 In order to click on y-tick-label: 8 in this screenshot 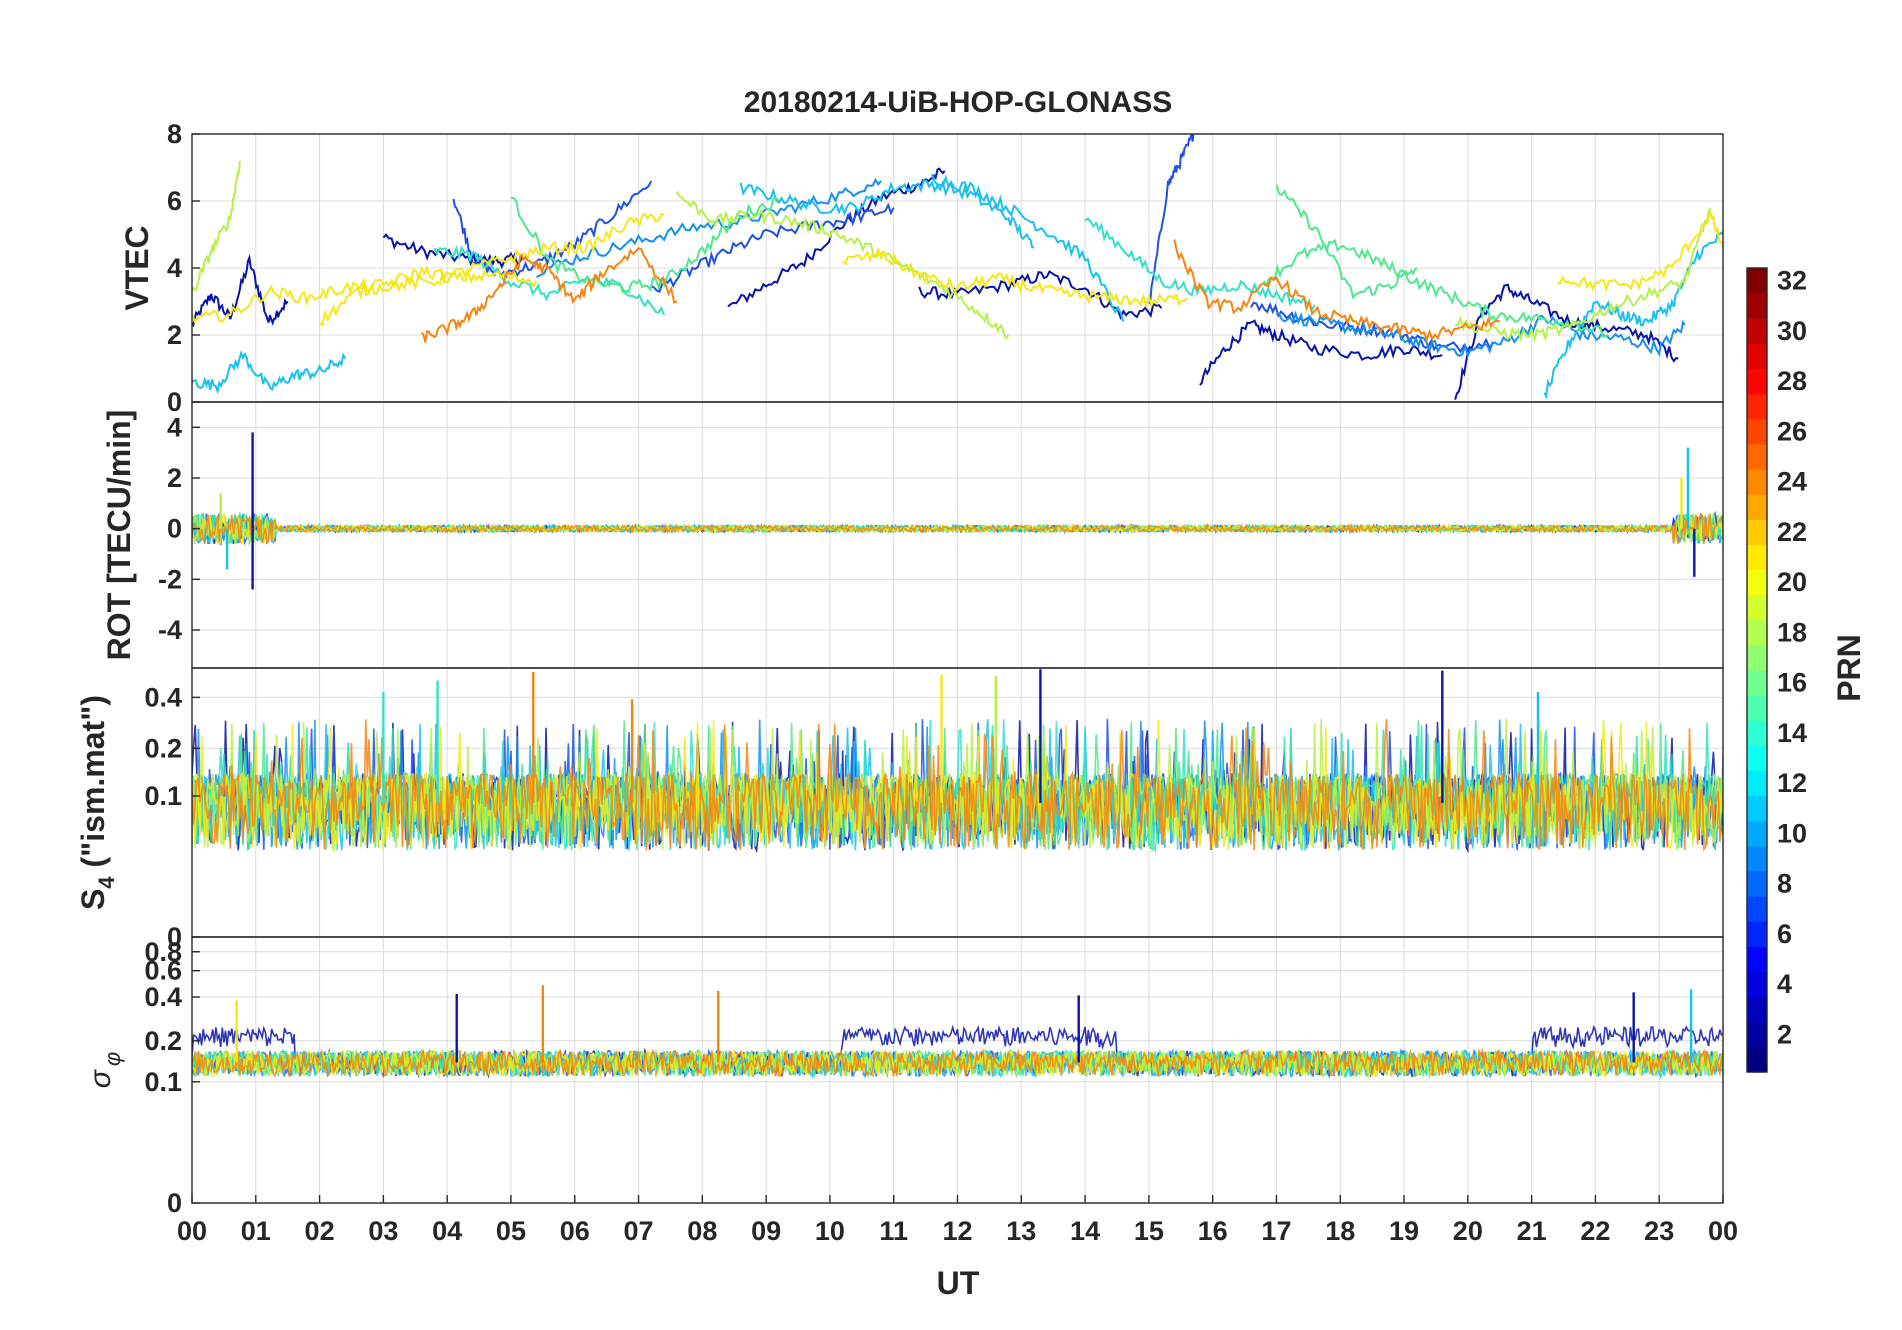, I will do `click(174, 134)`.